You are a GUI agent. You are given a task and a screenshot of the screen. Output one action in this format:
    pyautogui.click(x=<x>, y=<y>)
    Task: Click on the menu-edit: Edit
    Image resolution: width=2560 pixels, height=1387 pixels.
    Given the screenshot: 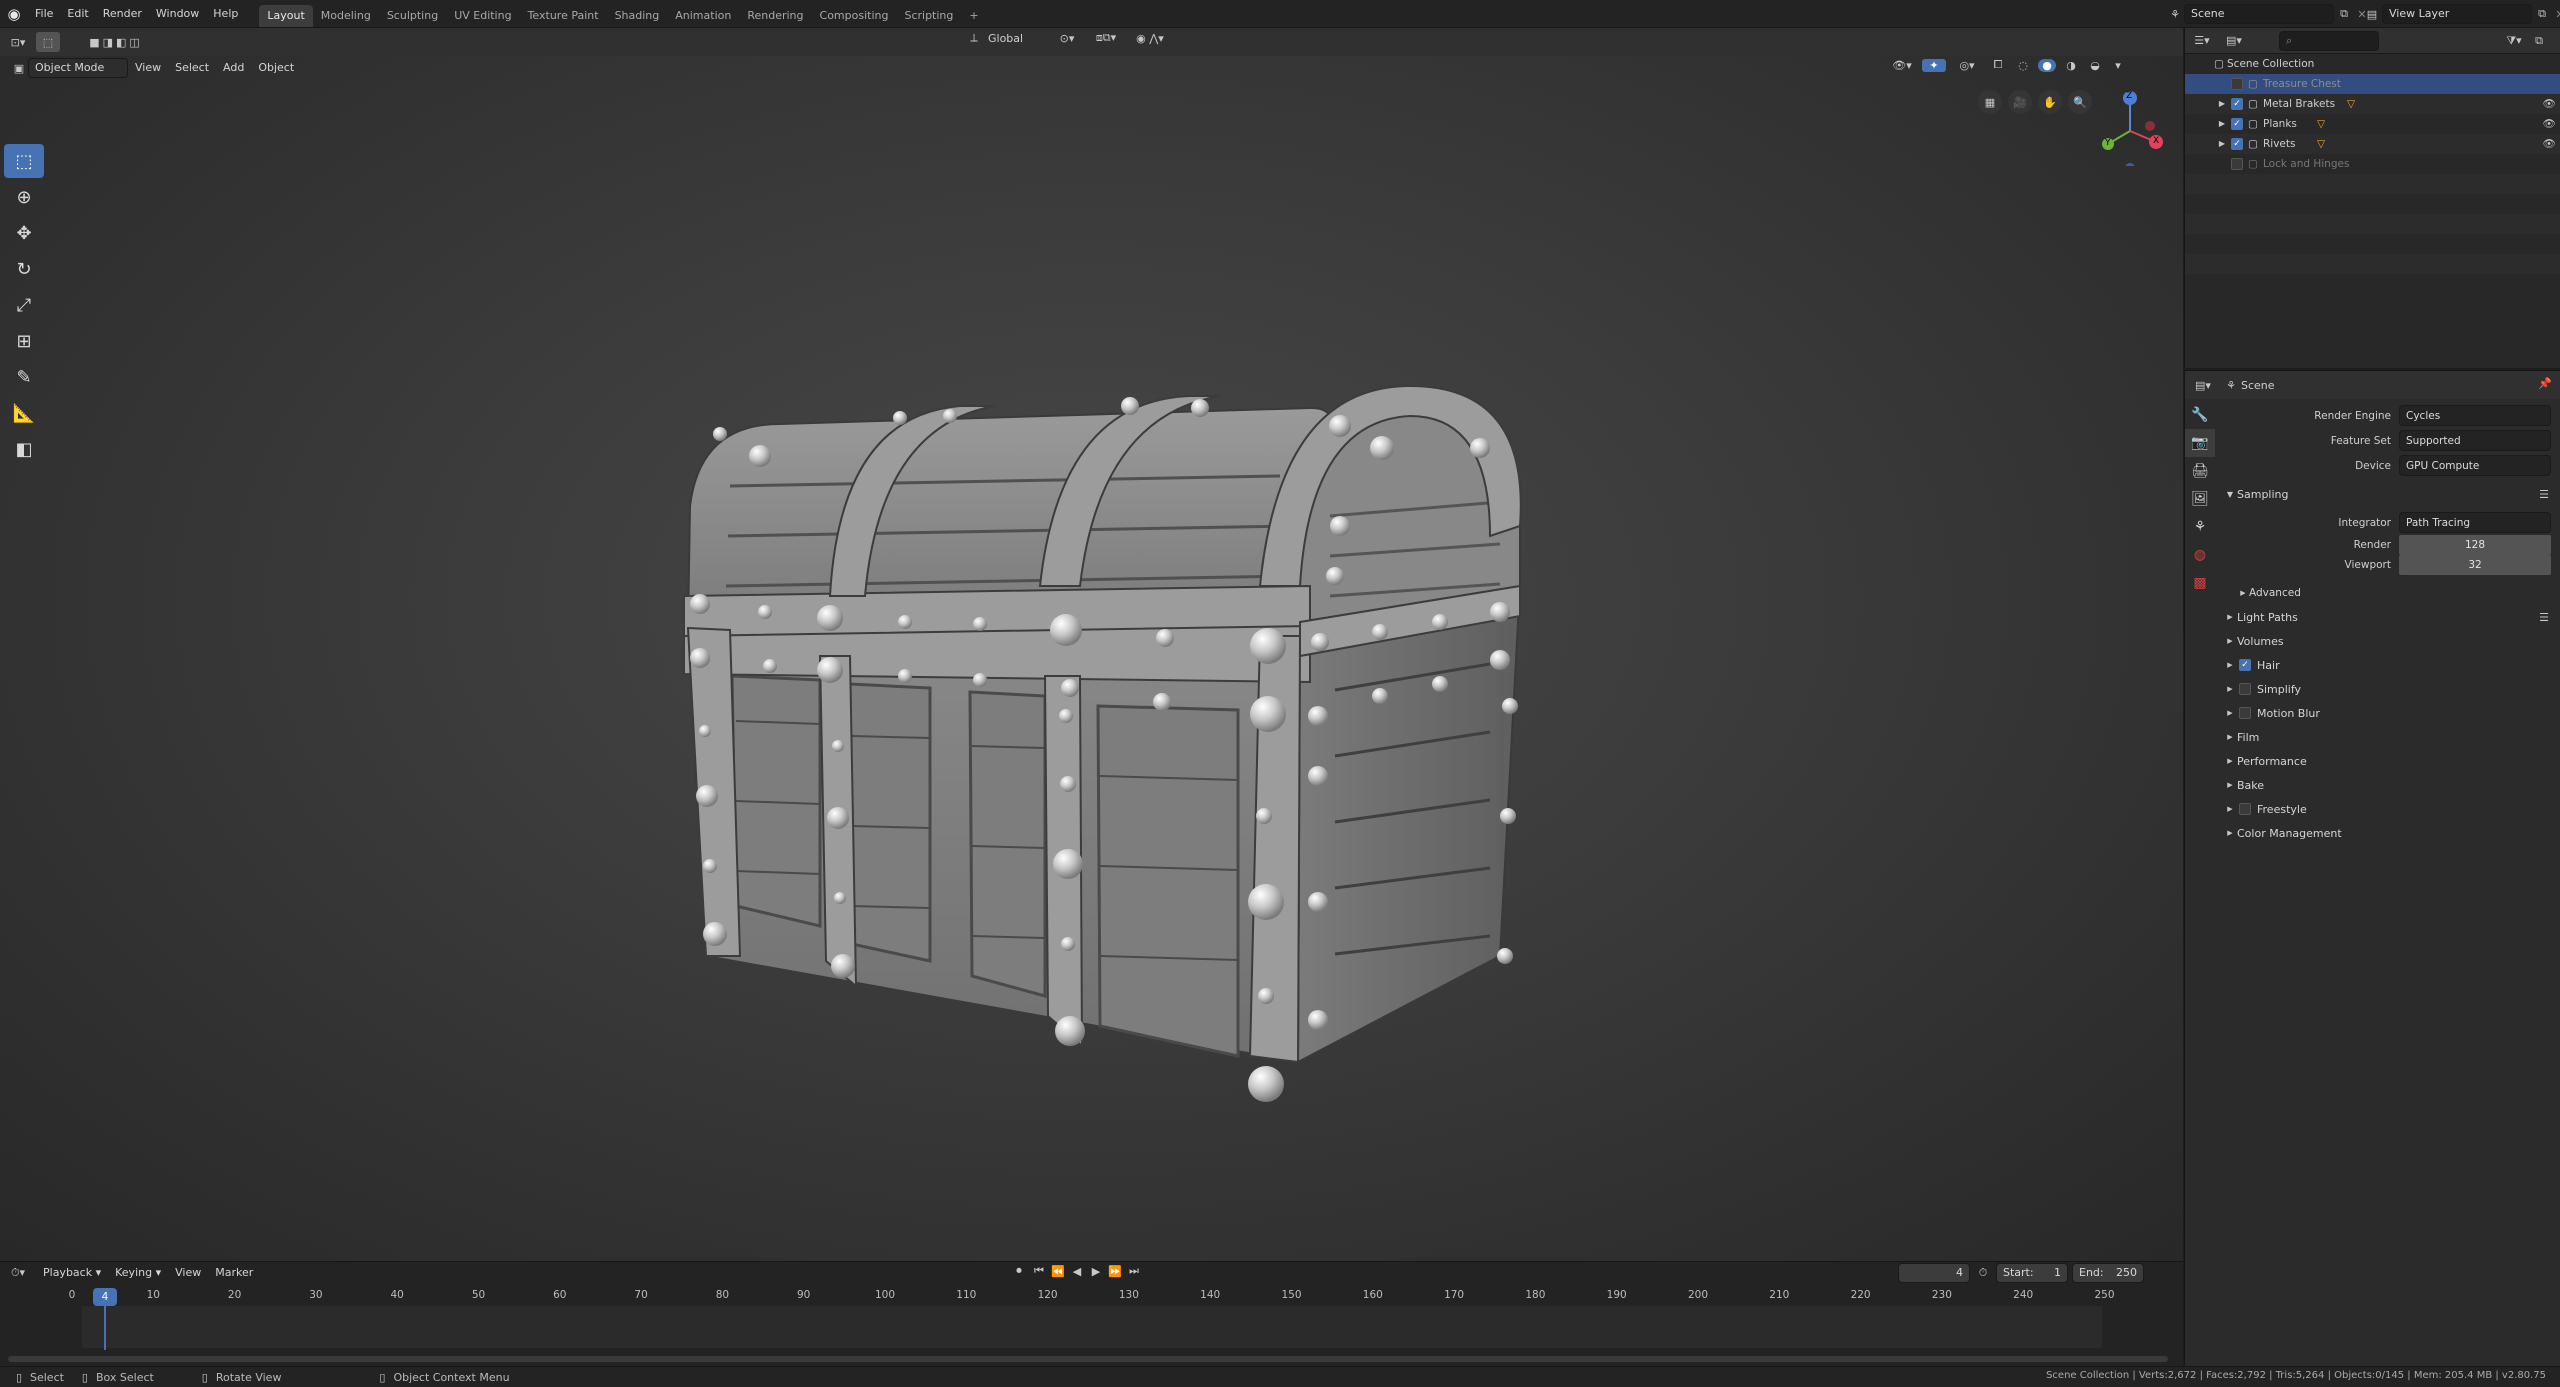 What is the action you would take?
    pyautogui.click(x=77, y=14)
    